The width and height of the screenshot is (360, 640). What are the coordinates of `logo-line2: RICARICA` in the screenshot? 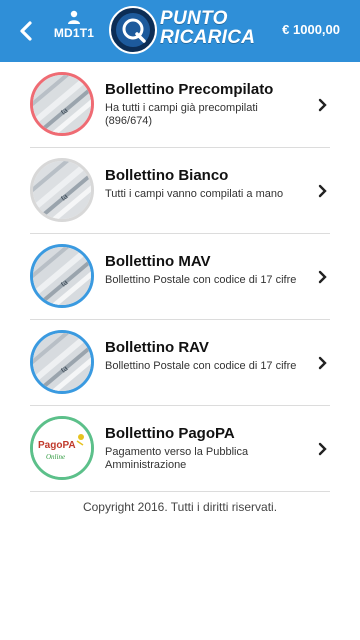 It's located at (208, 37).